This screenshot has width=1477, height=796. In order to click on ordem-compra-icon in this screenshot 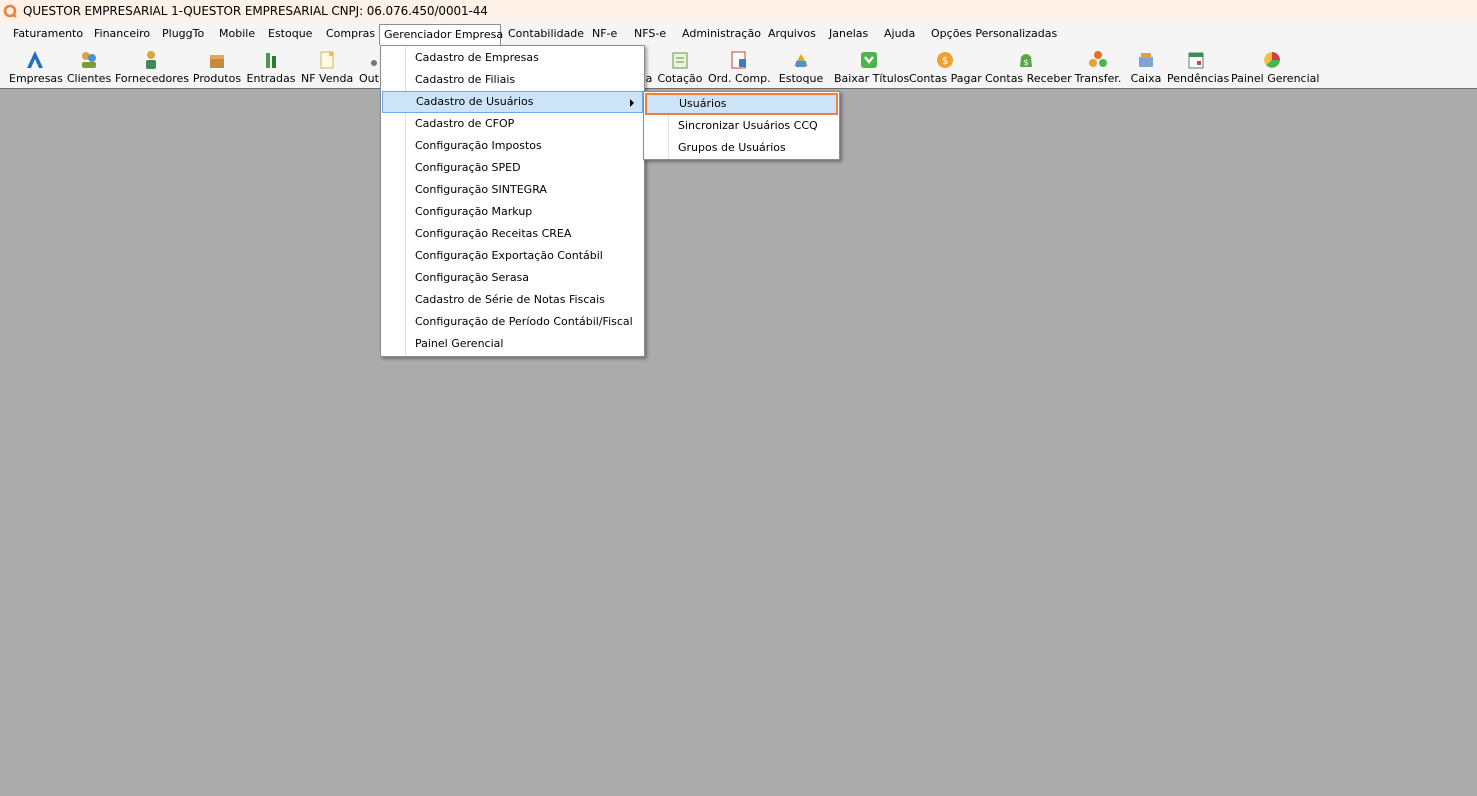, I will do `click(738, 60)`.